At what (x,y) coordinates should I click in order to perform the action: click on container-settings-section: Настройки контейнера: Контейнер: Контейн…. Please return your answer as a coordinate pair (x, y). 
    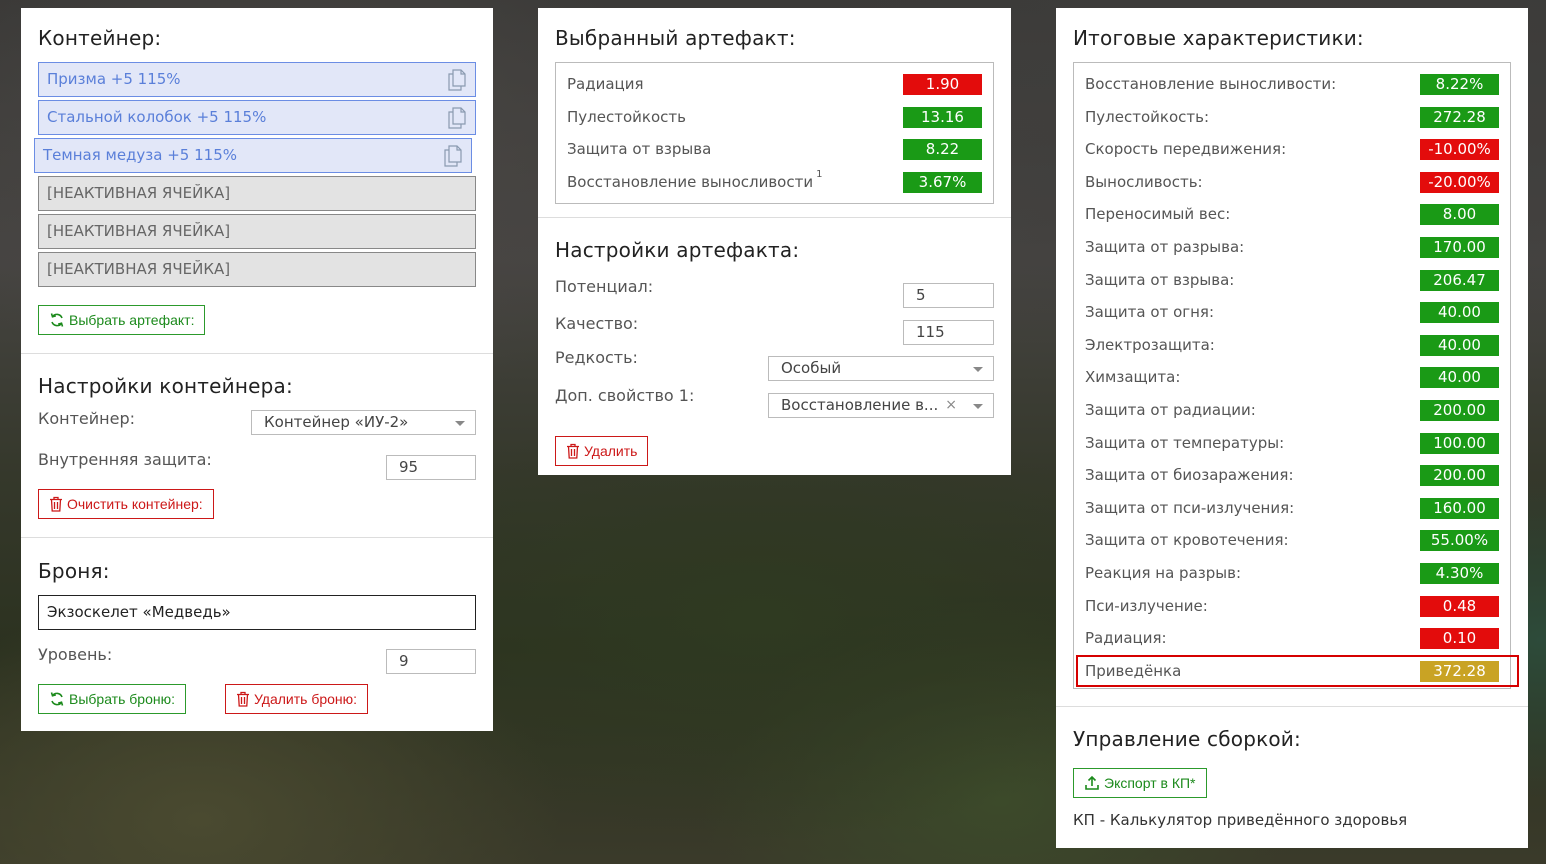
    Looking at the image, I should click on (257, 445).